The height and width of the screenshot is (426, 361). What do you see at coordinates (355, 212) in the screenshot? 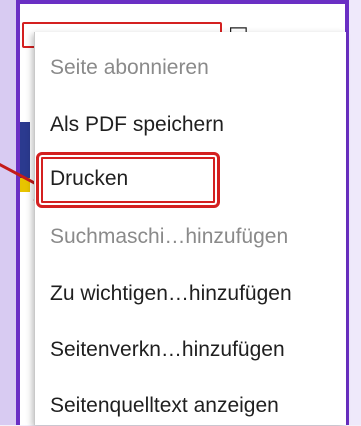
I see `right-background` at bounding box center [355, 212].